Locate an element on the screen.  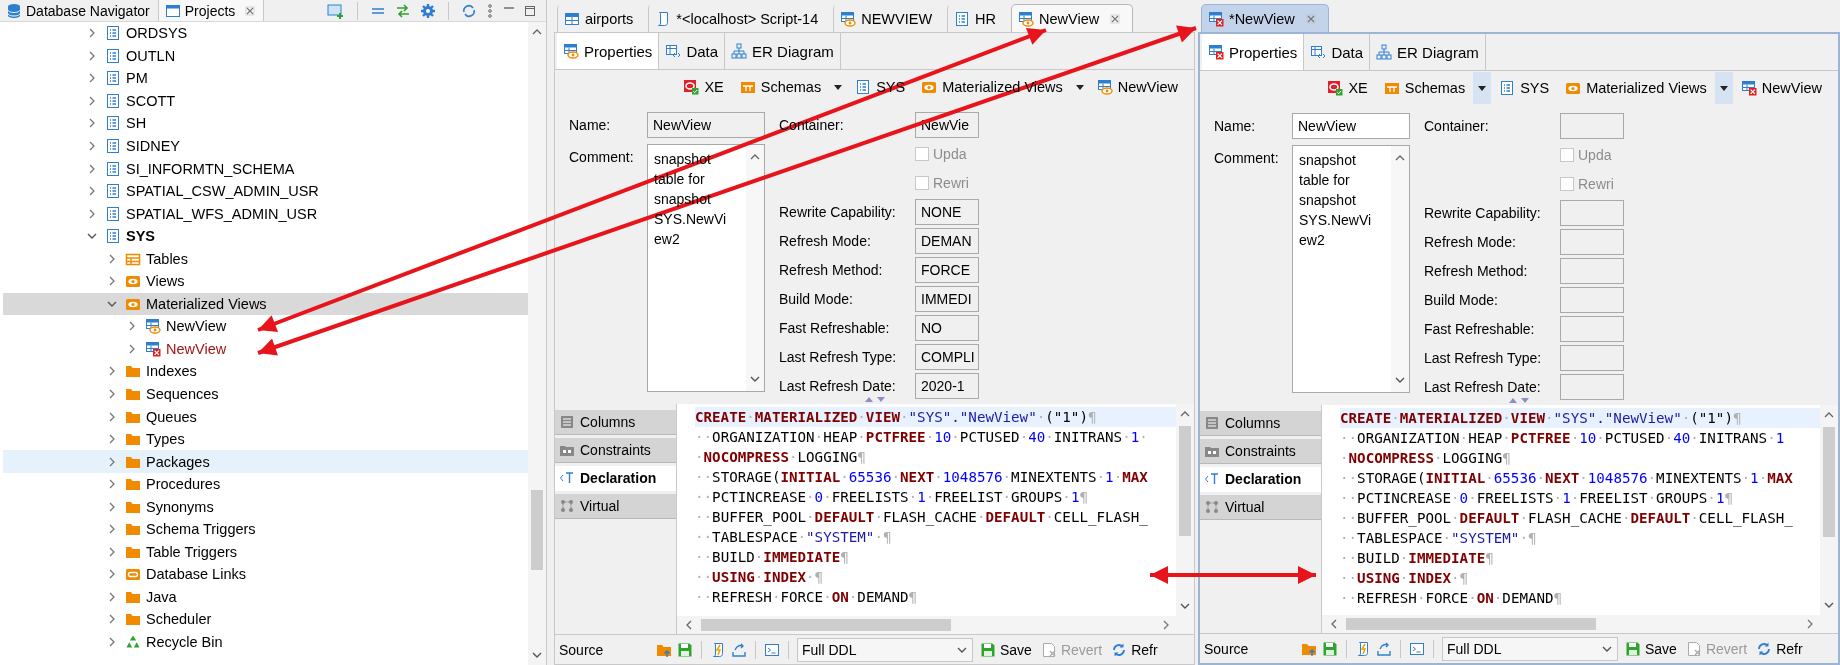
tree-item: ORDSYS is located at coordinates (265, 33).